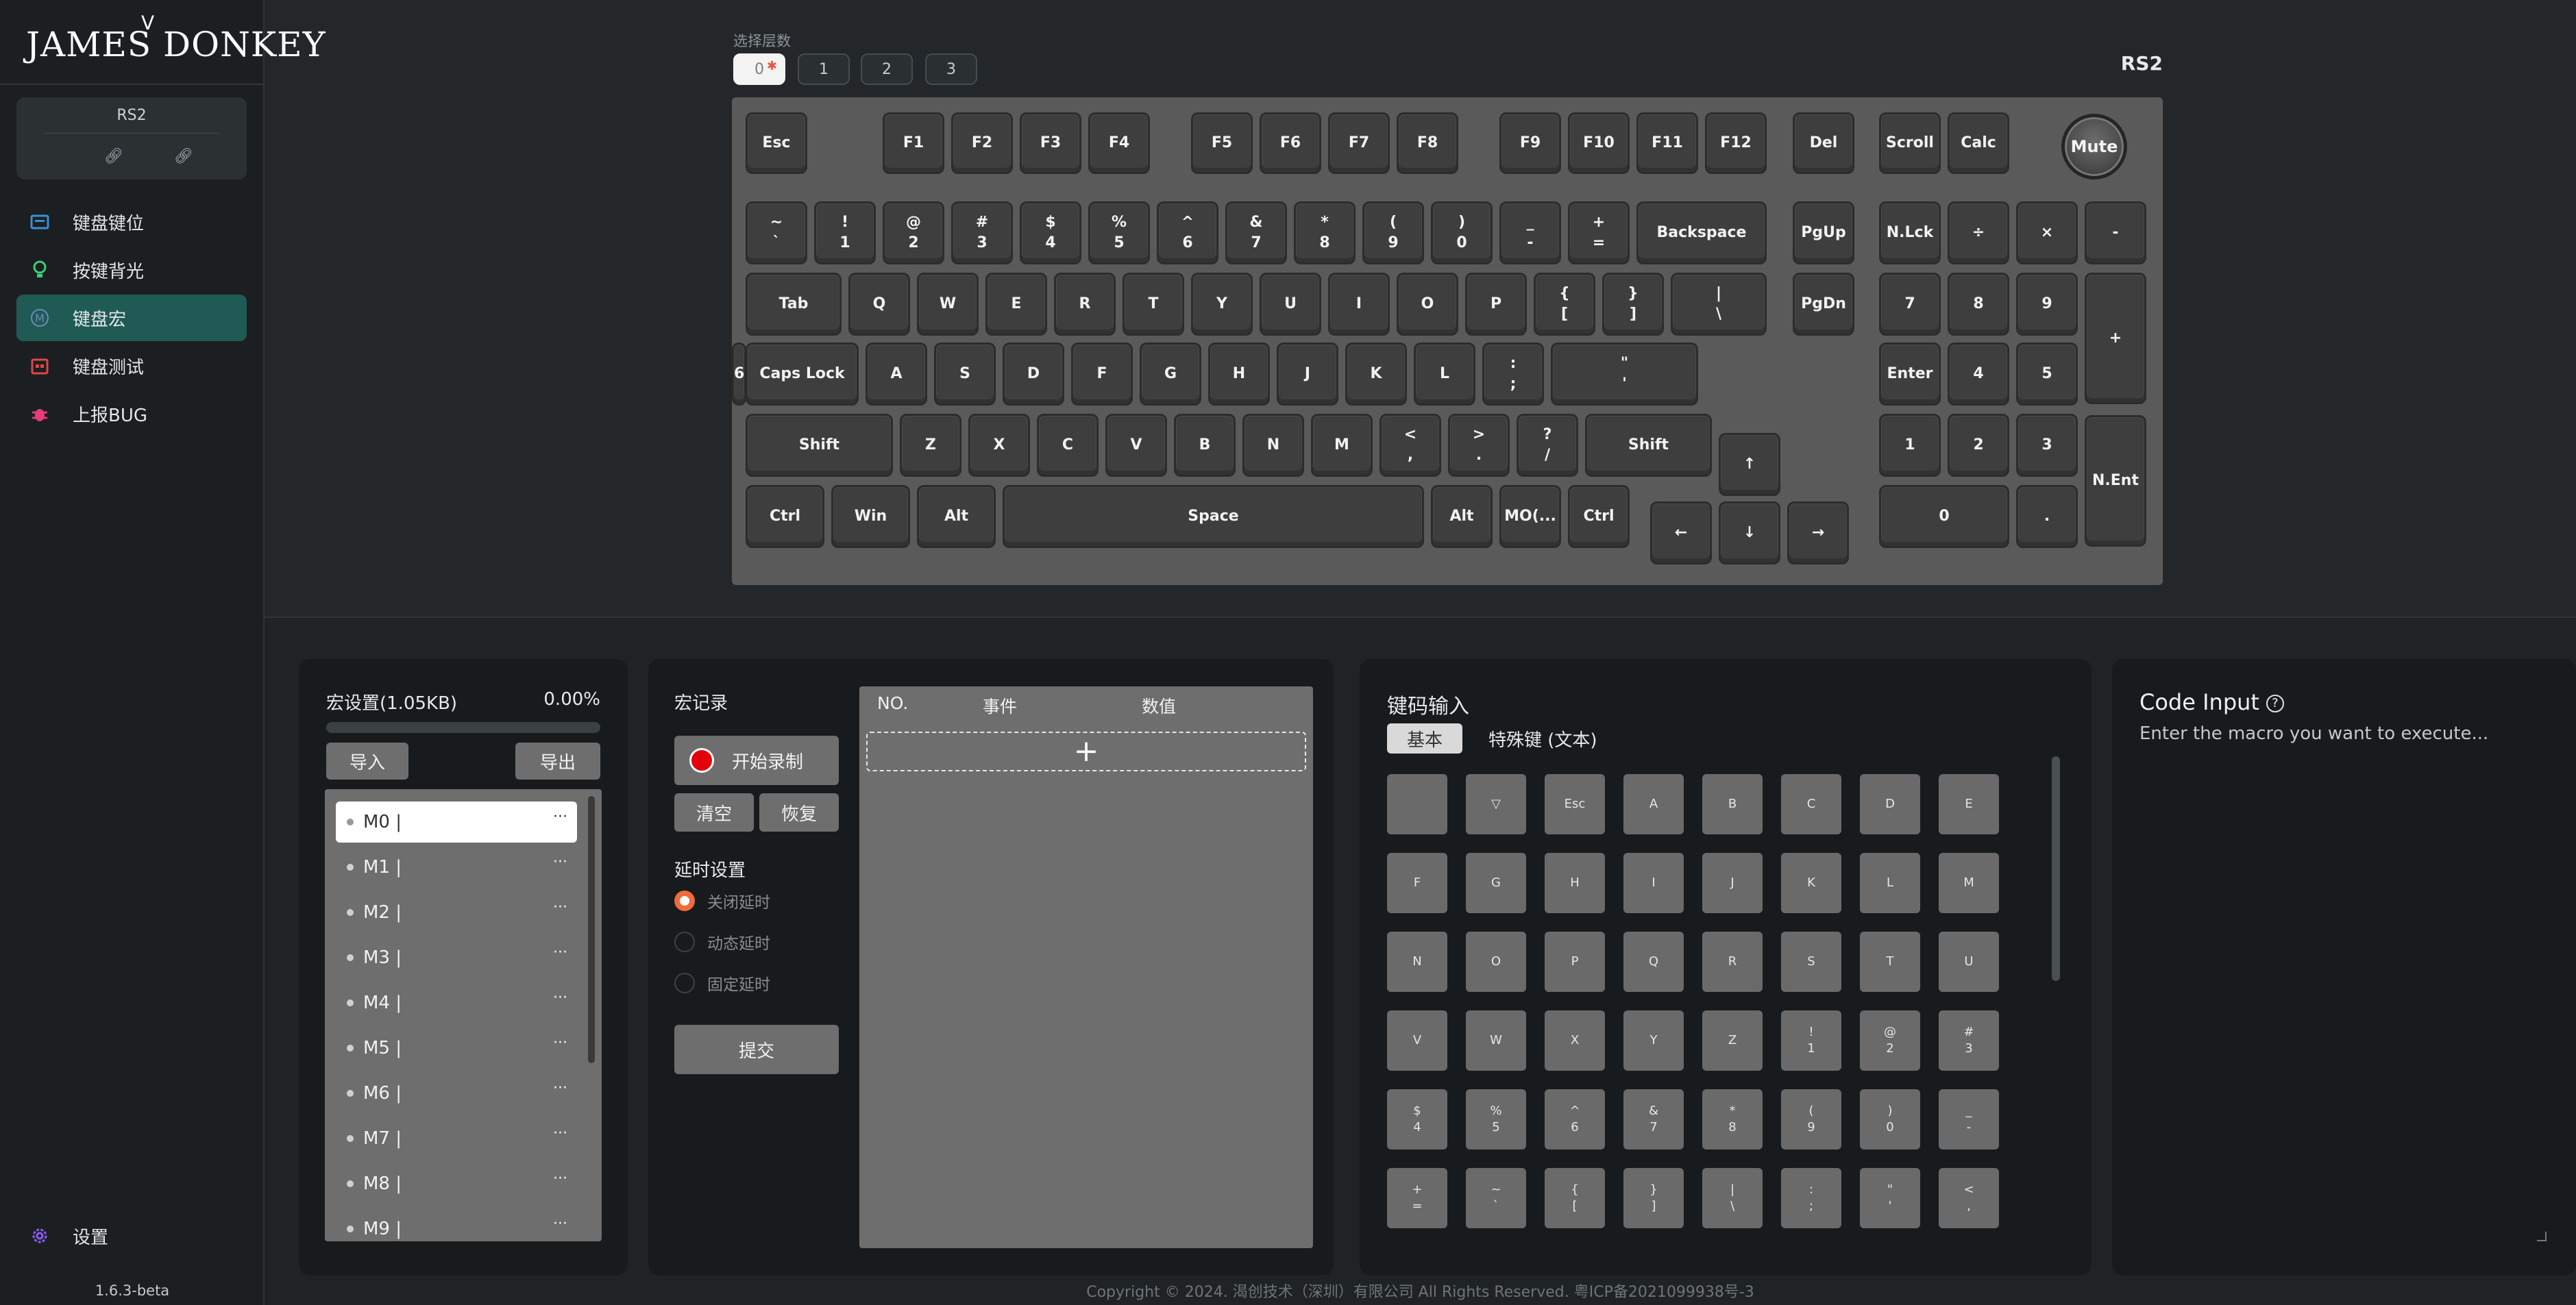 Image resolution: width=2576 pixels, height=1305 pixels. What do you see at coordinates (714, 812) in the screenshot?
I see `clear-button: 清空` at bounding box center [714, 812].